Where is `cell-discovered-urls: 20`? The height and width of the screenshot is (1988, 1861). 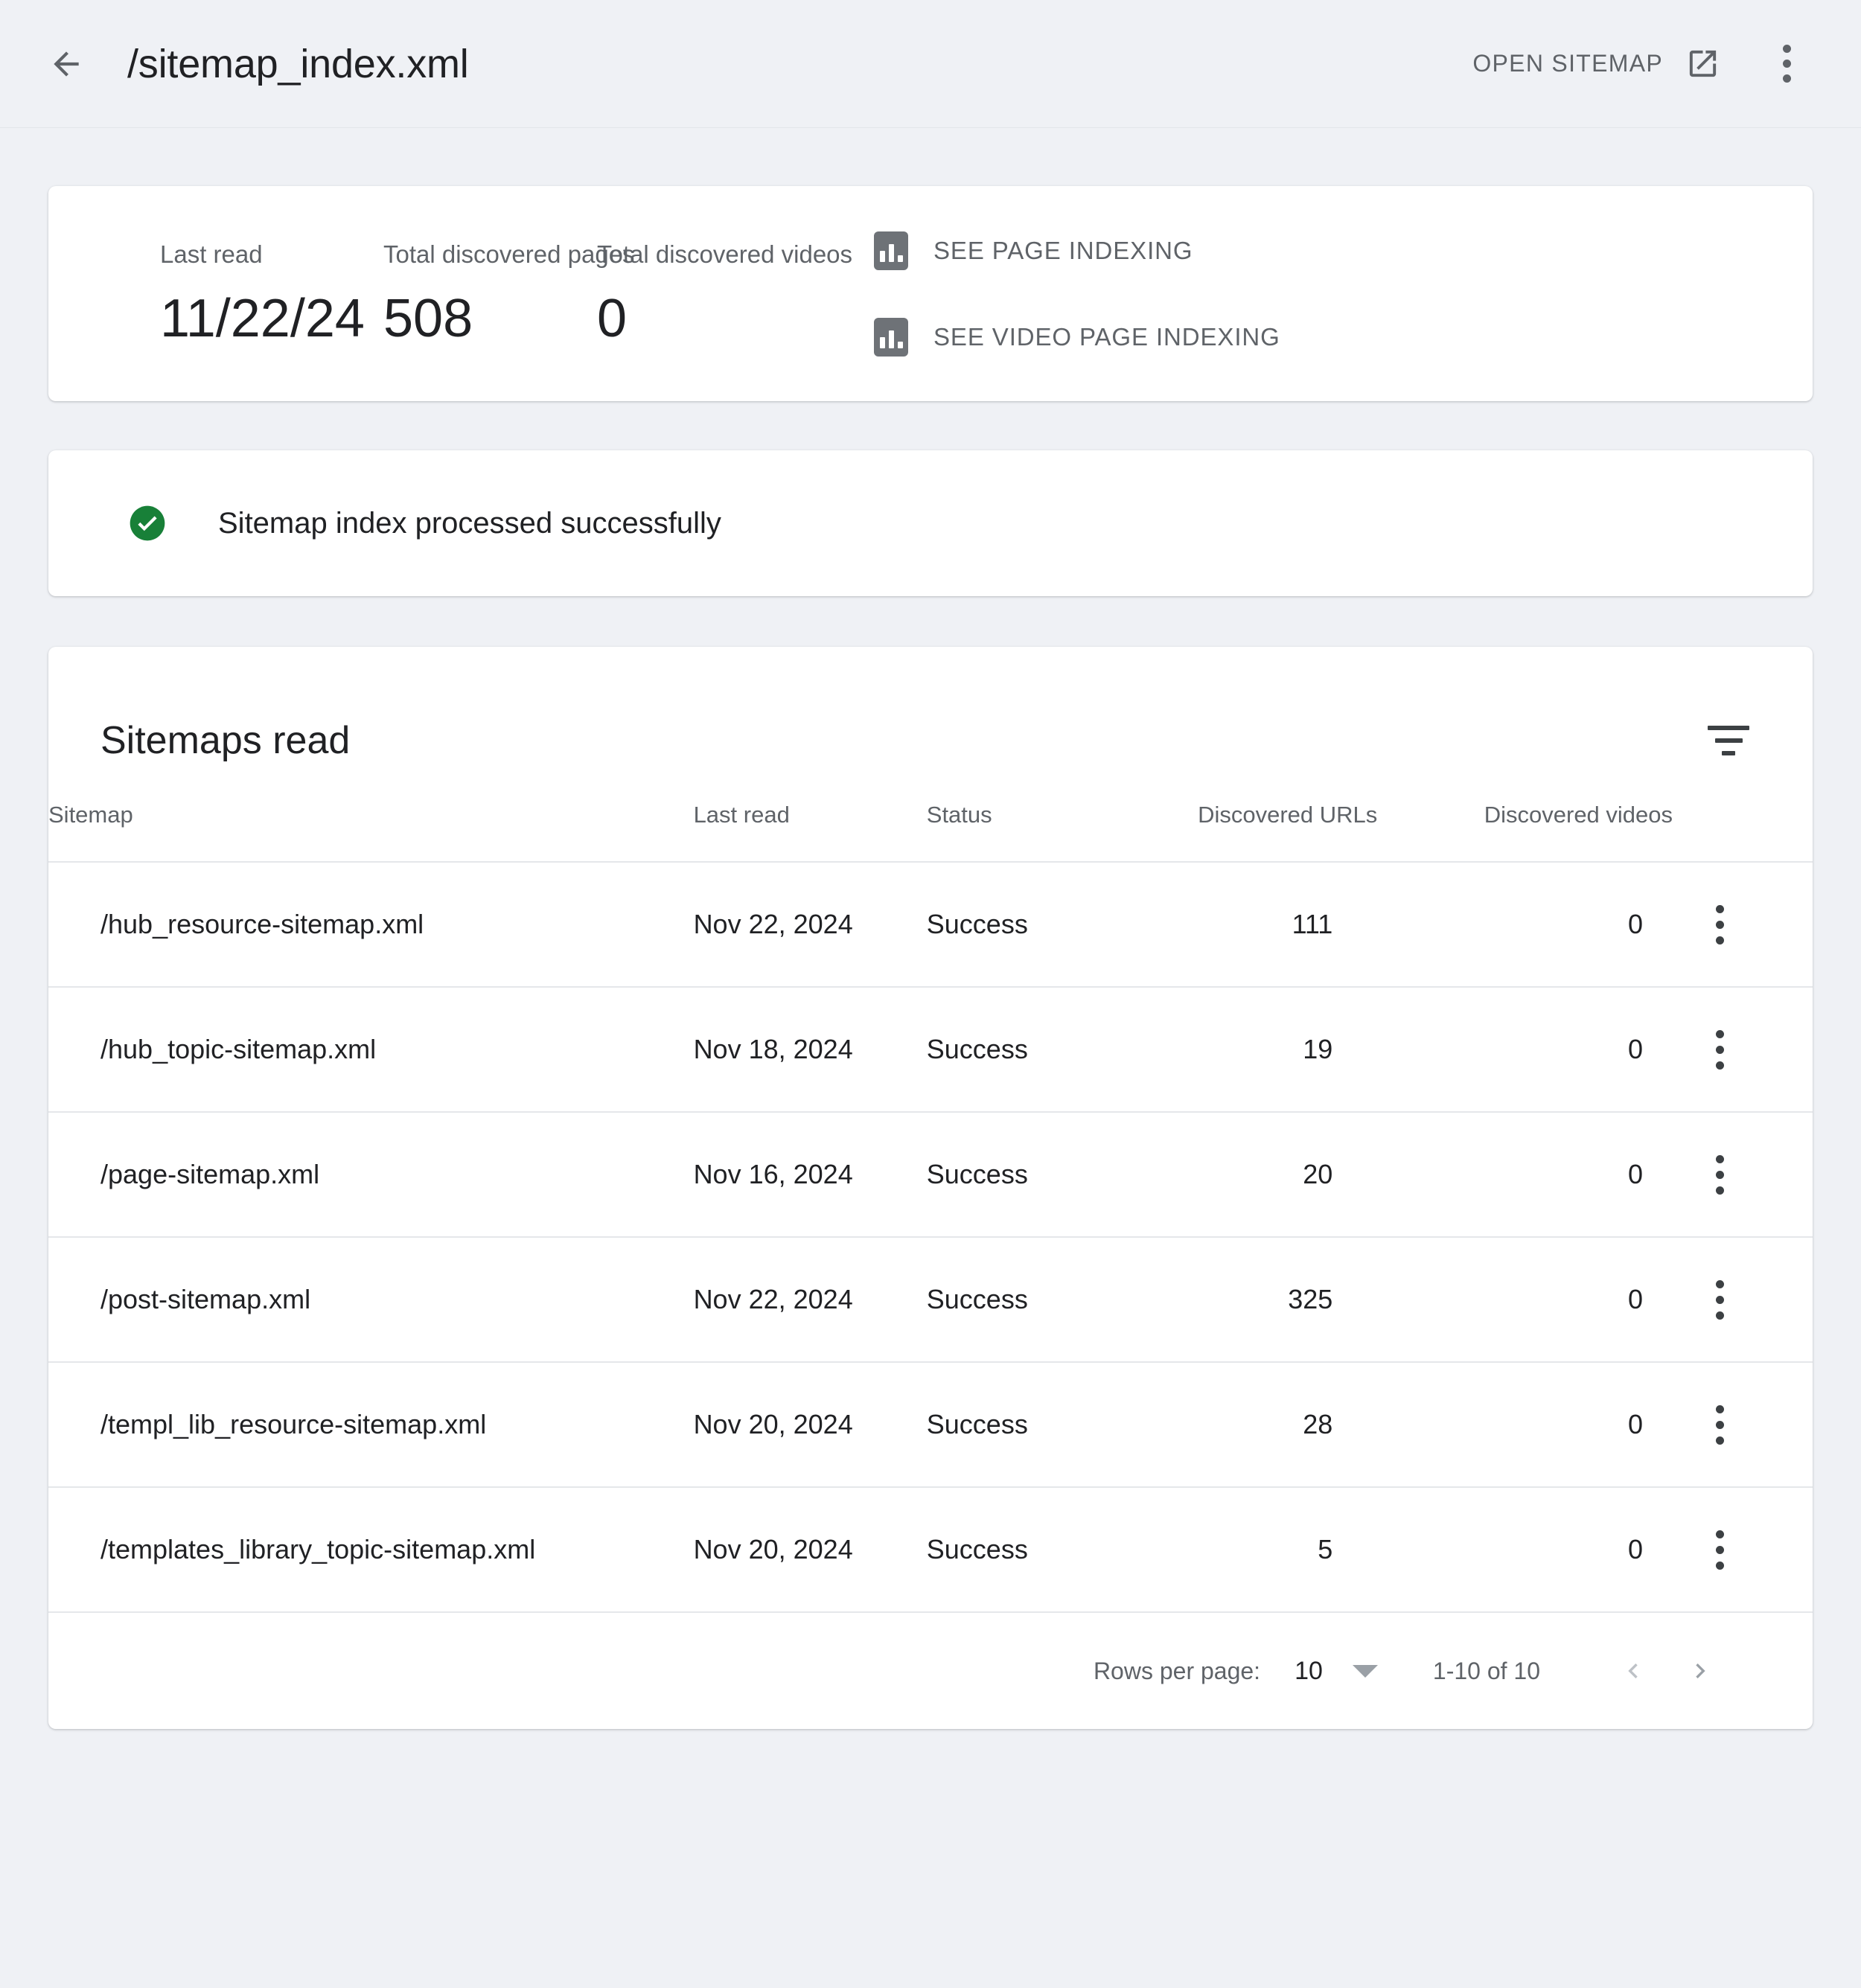
cell-discovered-urls: 20 is located at coordinates (1241, 1175).